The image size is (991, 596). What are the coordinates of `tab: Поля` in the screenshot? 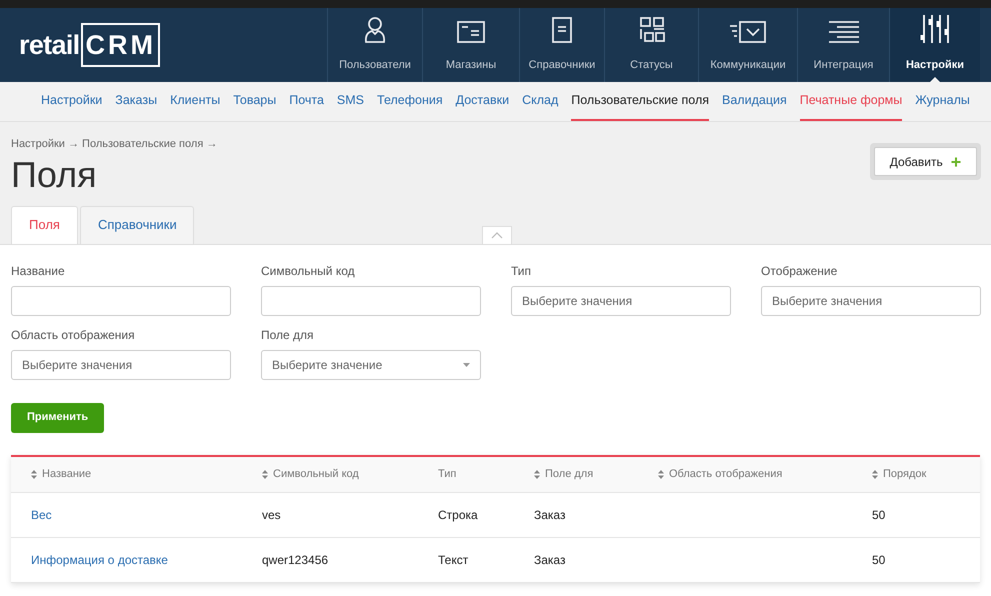 It's located at (44, 225).